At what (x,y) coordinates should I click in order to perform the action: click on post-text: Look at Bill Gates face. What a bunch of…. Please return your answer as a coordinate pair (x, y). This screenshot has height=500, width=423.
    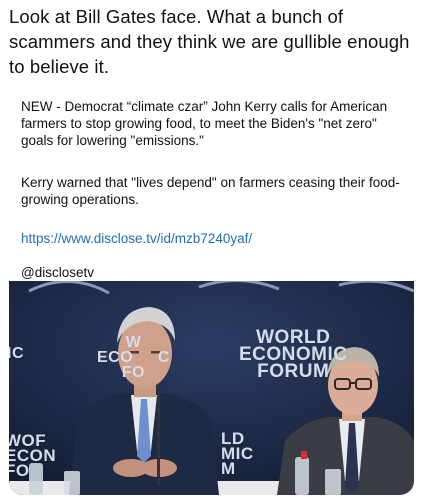
    Looking at the image, I should click on (209, 41).